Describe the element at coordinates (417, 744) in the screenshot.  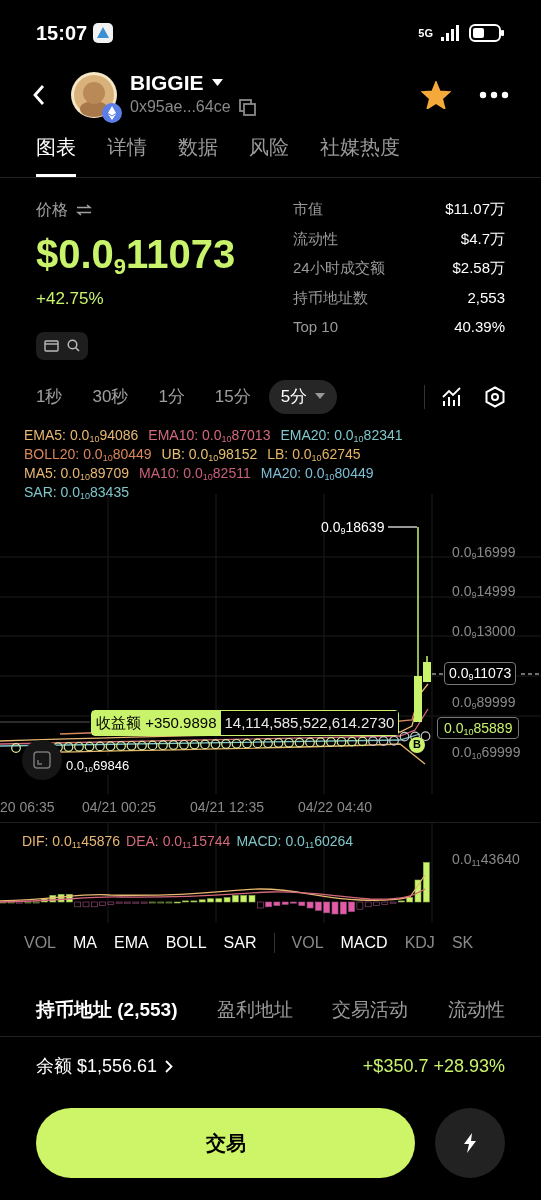
I see `buy-marker: B` at that location.